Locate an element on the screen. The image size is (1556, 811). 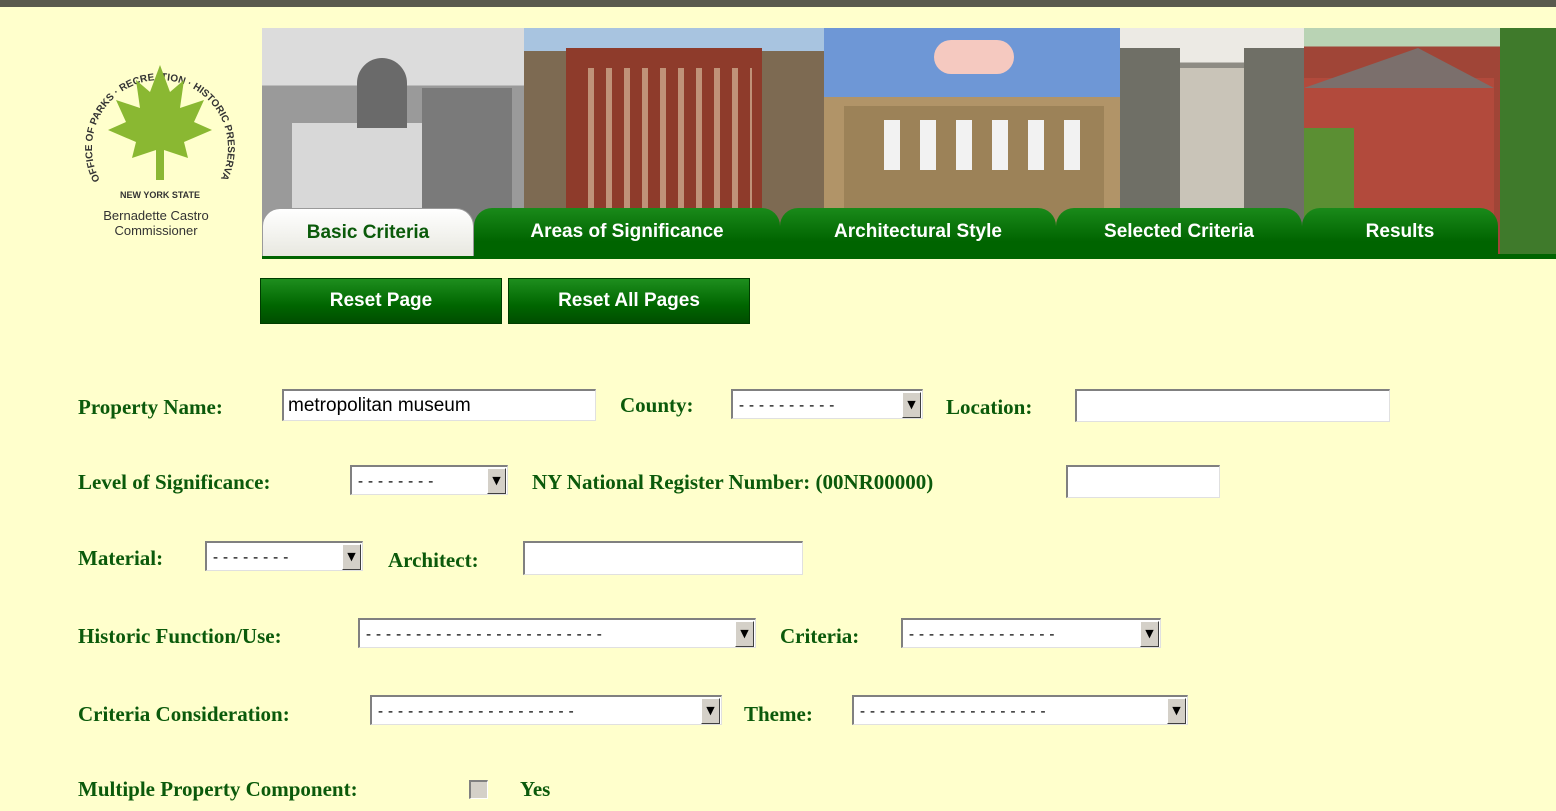
material-select: -------- ▼ is located at coordinates (284, 556).